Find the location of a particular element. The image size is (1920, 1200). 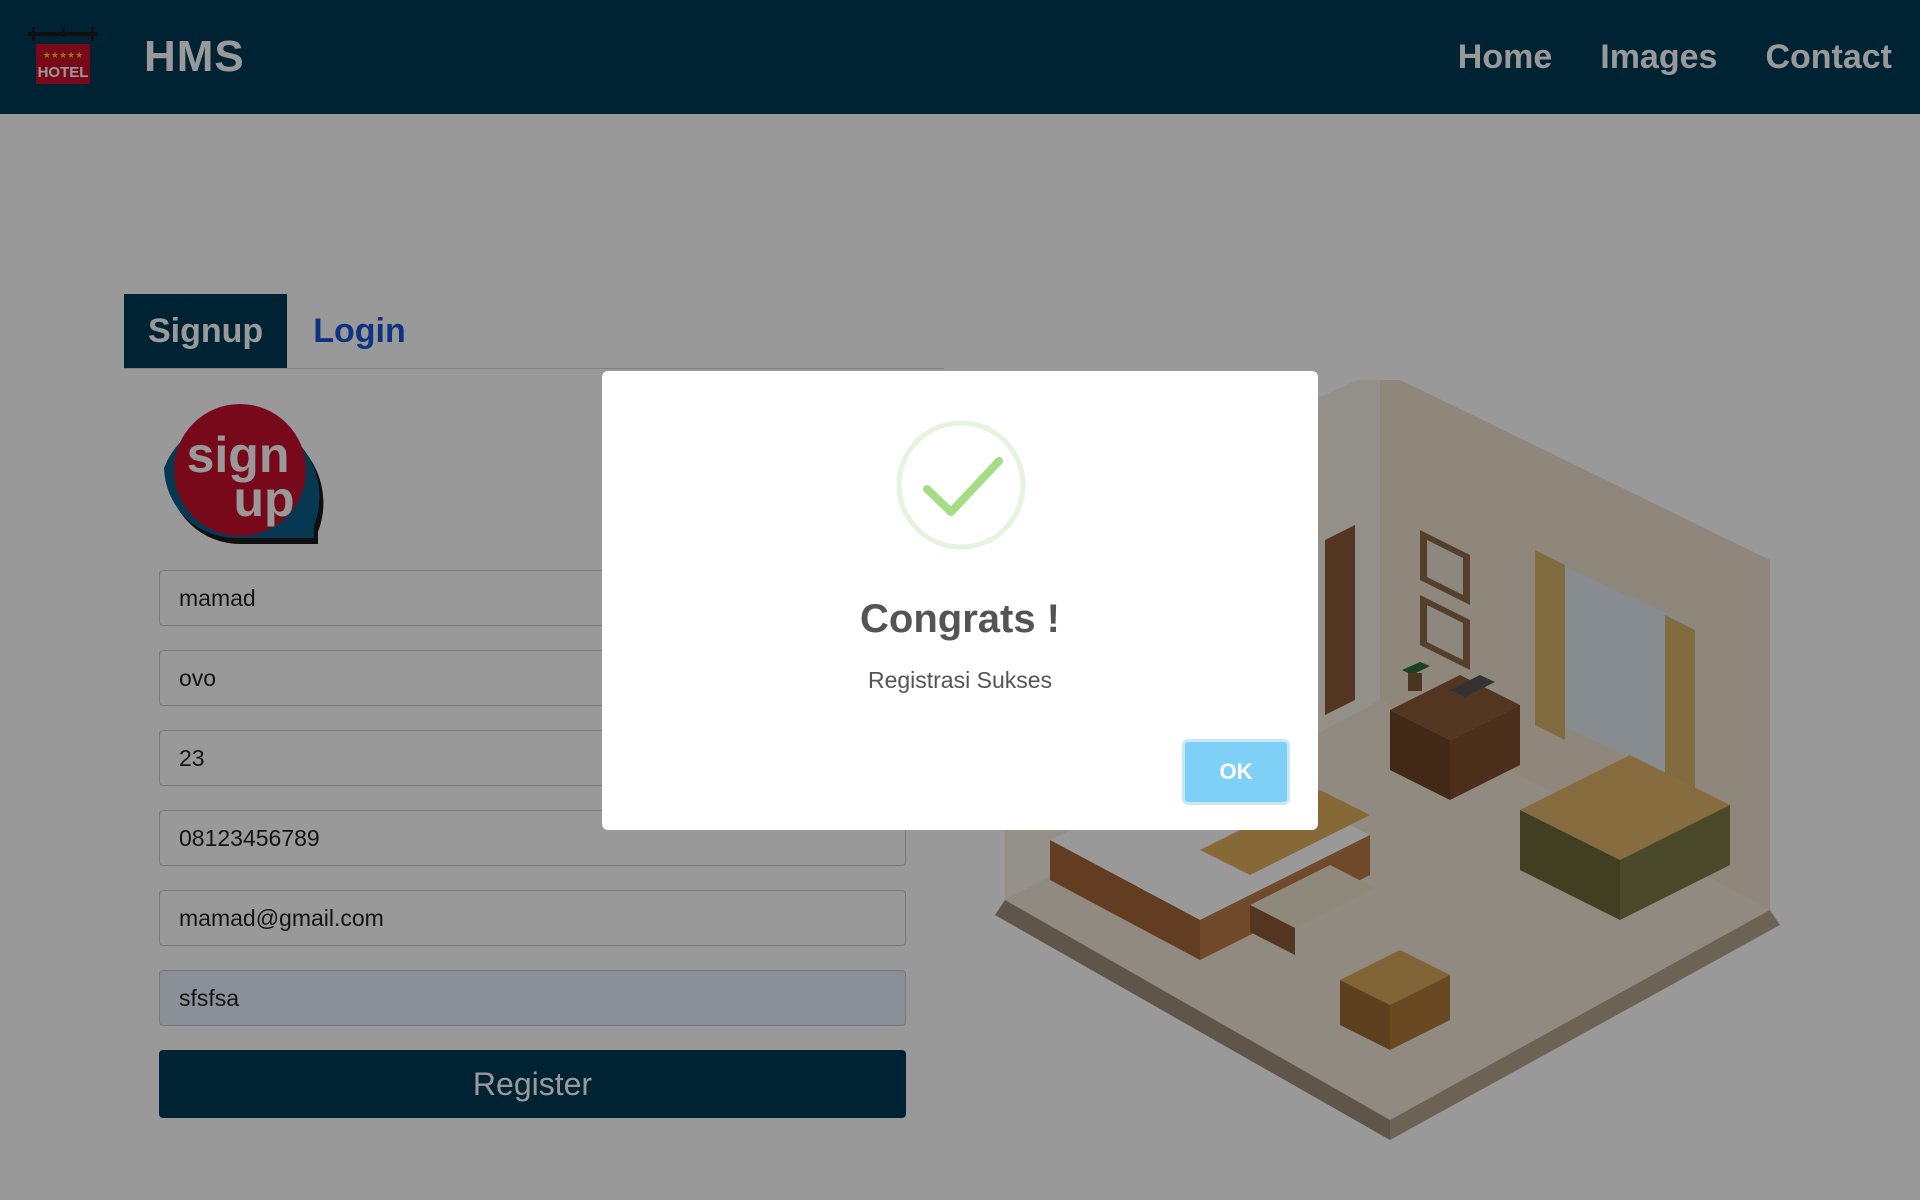

success-dialog: Congrats ! Registrasi Sukses OK is located at coordinates (960, 600).